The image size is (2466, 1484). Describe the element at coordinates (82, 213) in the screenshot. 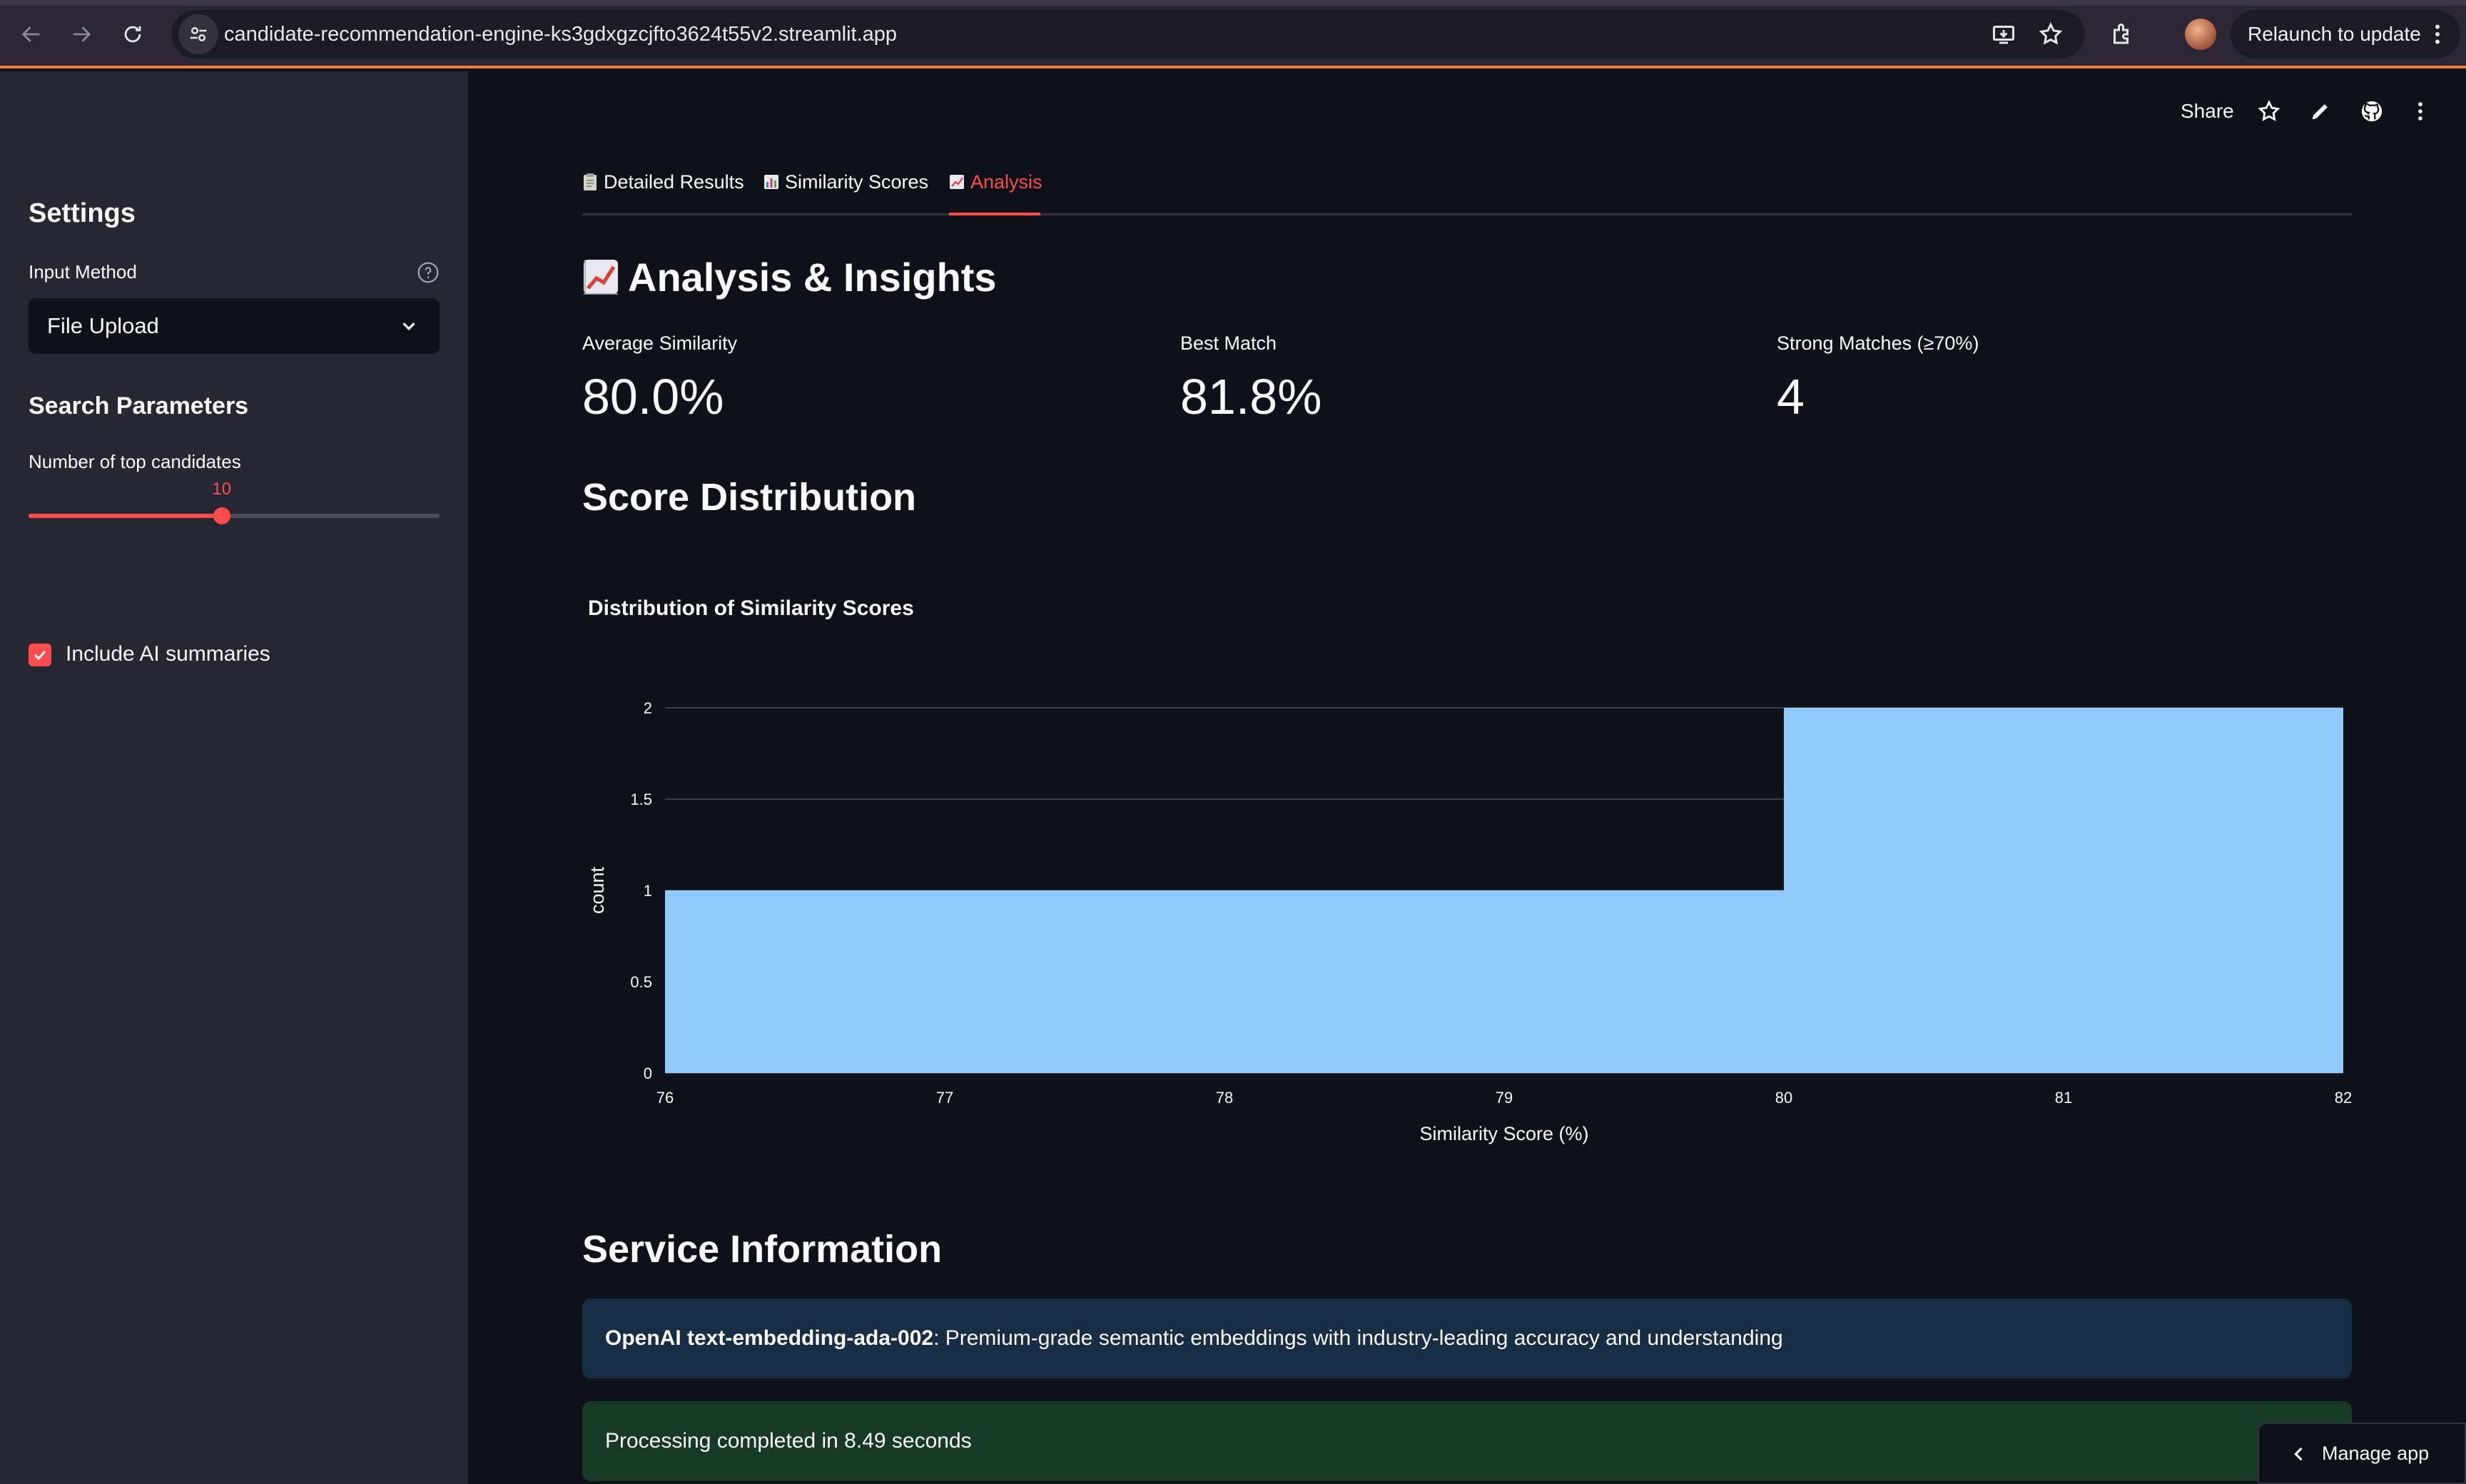

I see `settings-title: Settings` at that location.